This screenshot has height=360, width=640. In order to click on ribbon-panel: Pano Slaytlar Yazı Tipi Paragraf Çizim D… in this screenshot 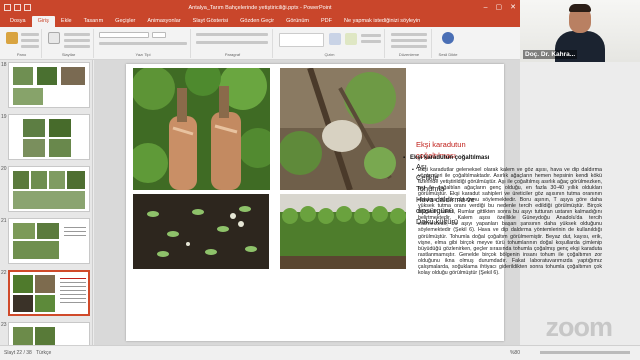, I will do `click(260, 43)`.